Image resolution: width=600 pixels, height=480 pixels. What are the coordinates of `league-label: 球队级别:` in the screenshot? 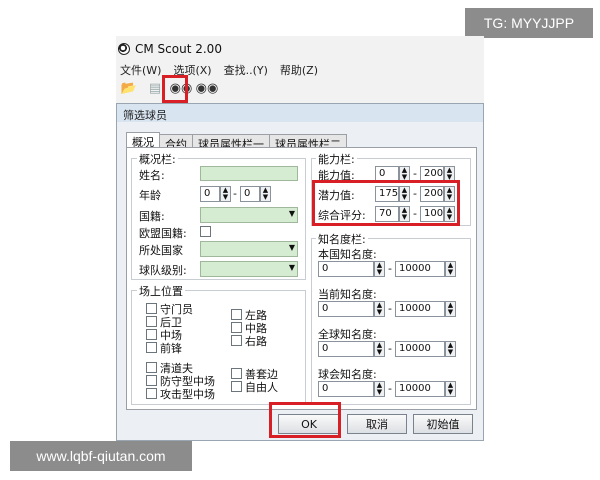 It's located at (163, 270).